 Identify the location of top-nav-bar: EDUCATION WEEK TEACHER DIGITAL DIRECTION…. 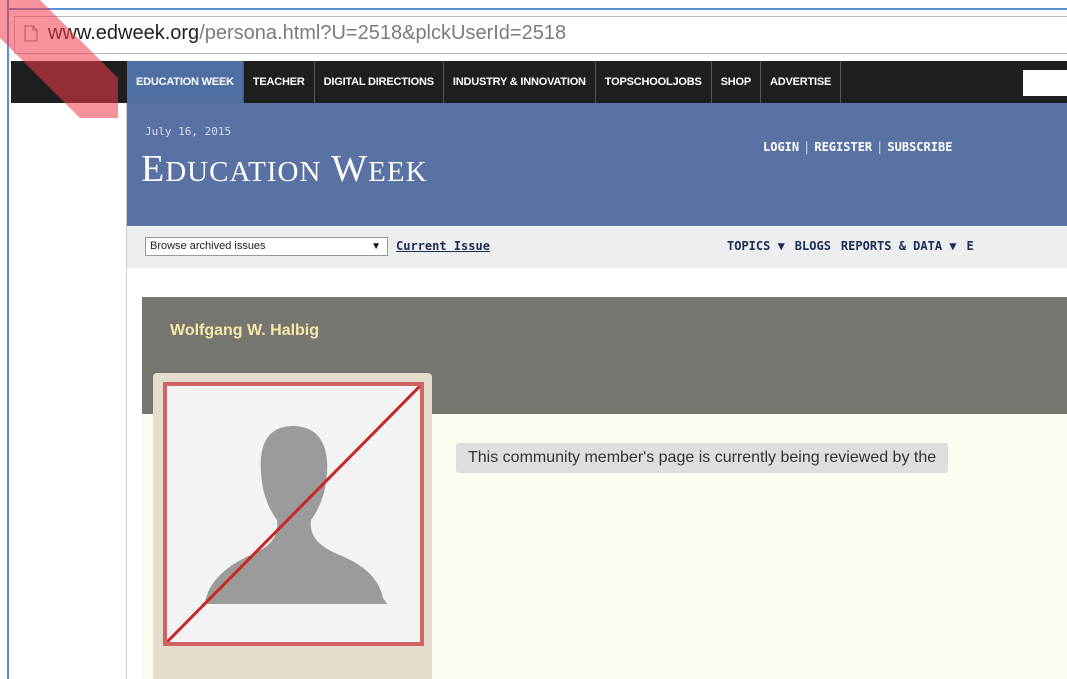
(539, 82).